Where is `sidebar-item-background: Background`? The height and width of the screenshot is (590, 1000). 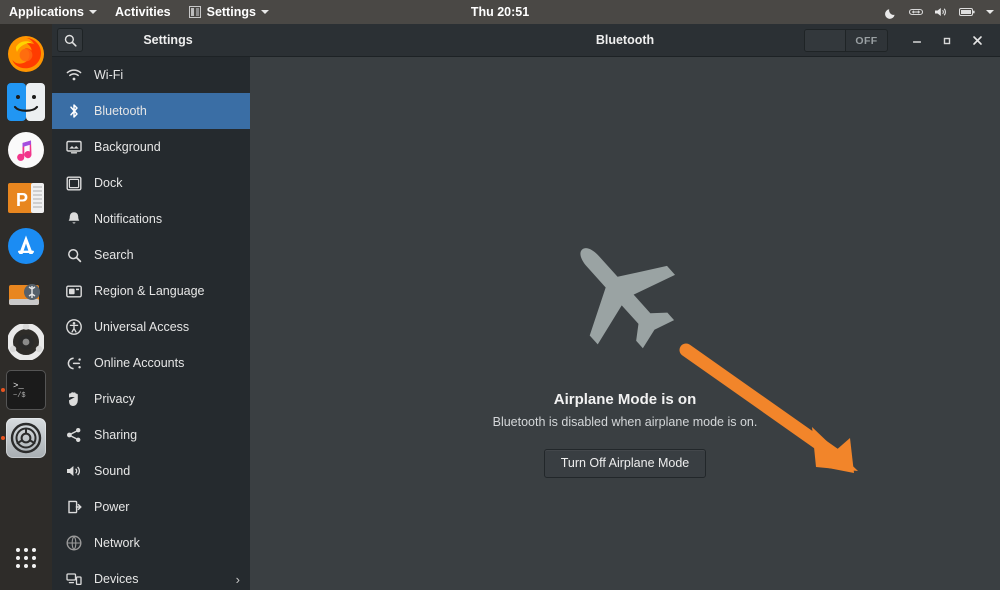
sidebar-item-background: Background is located at coordinates (151, 147).